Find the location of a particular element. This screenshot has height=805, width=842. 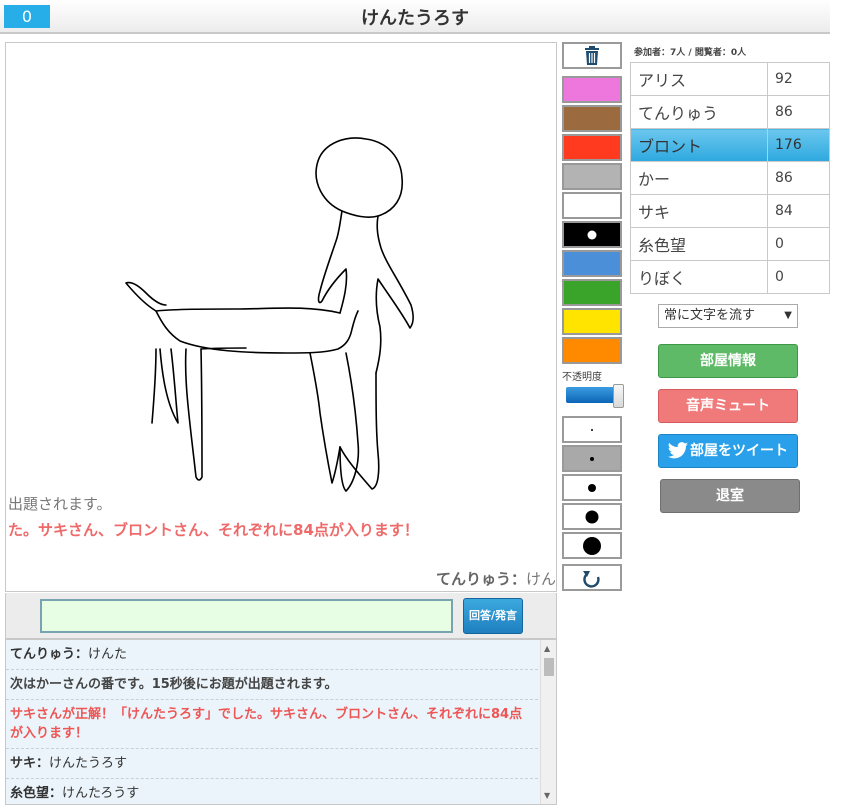

brush-size-2-selected is located at coordinates (592, 458).